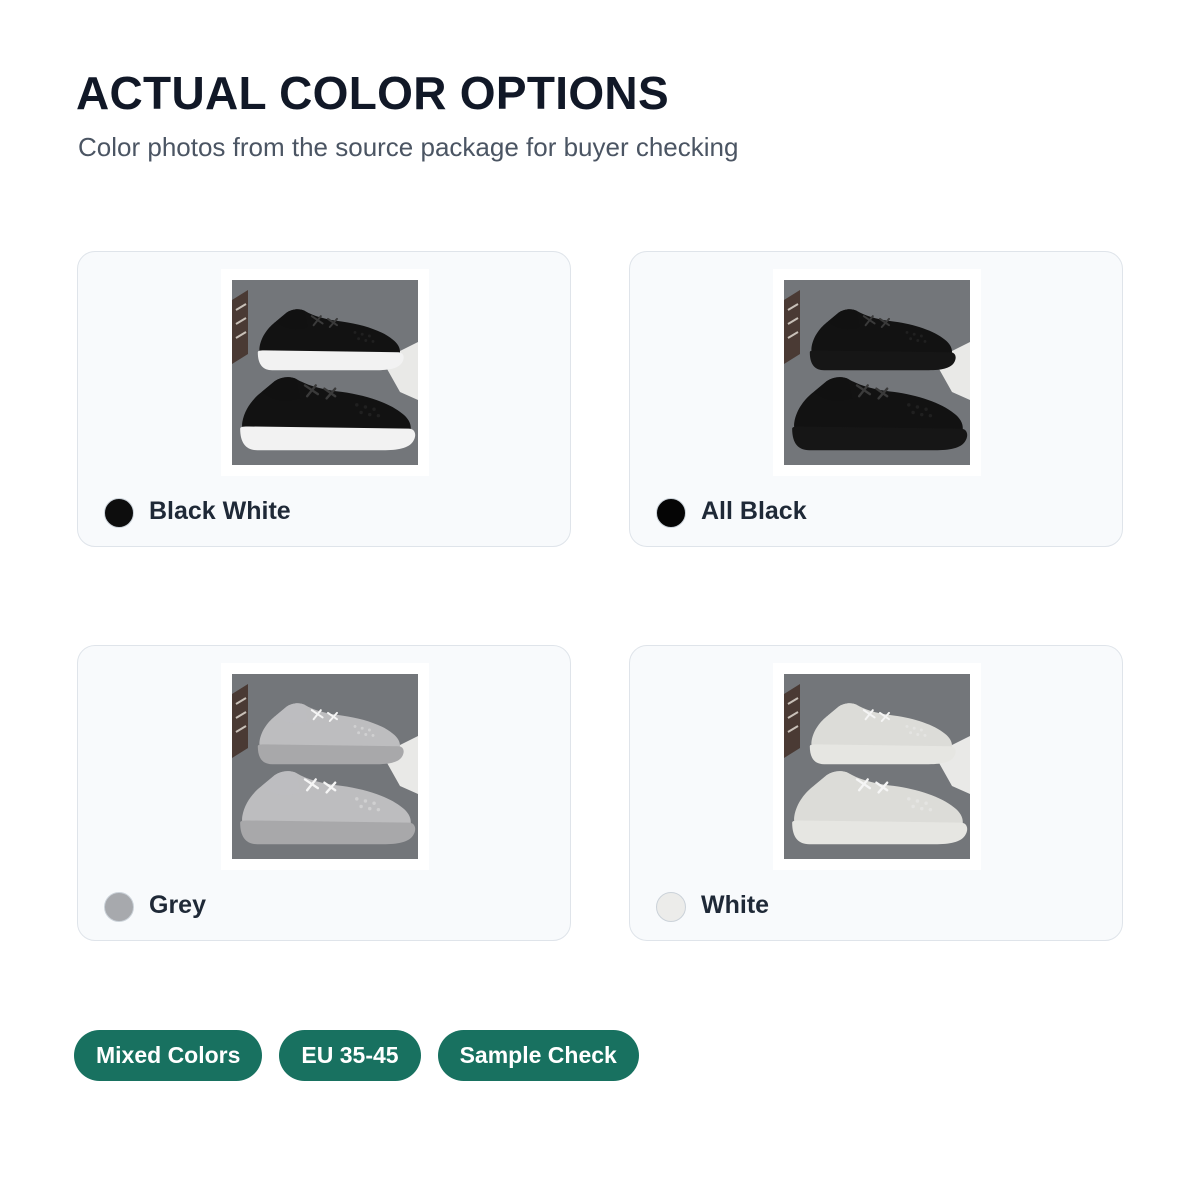 This screenshot has width=1200, height=1200. What do you see at coordinates (372, 93) in the screenshot?
I see `page-title: ACTUAL COLOR OPTIONS` at bounding box center [372, 93].